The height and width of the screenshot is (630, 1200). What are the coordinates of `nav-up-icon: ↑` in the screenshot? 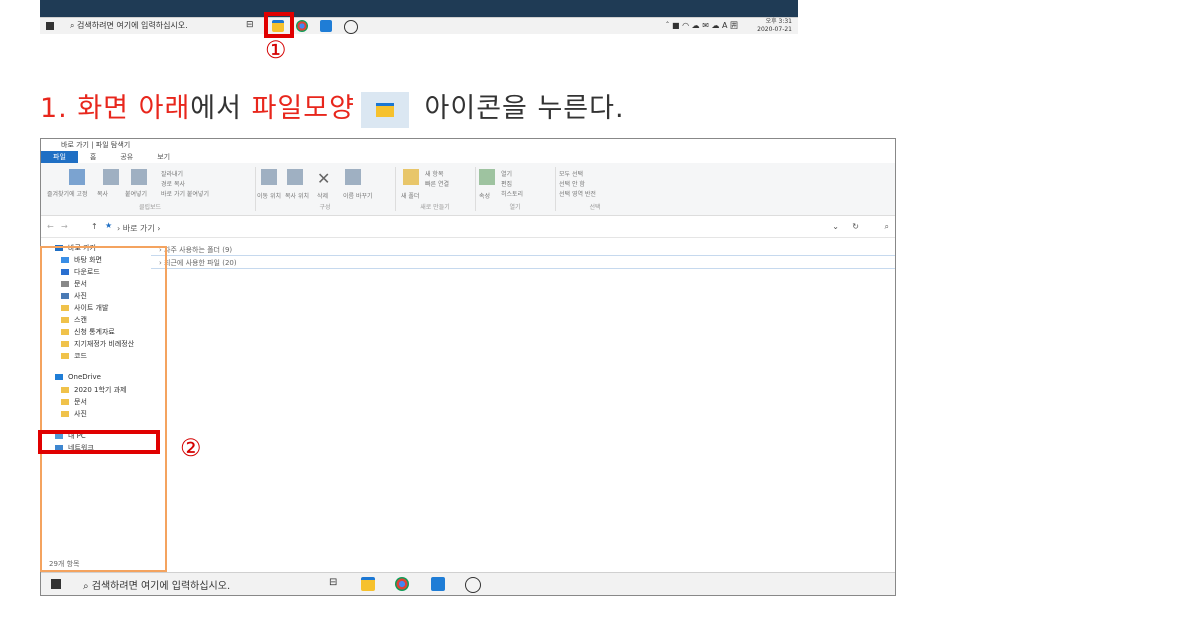 It's located at (94, 226).